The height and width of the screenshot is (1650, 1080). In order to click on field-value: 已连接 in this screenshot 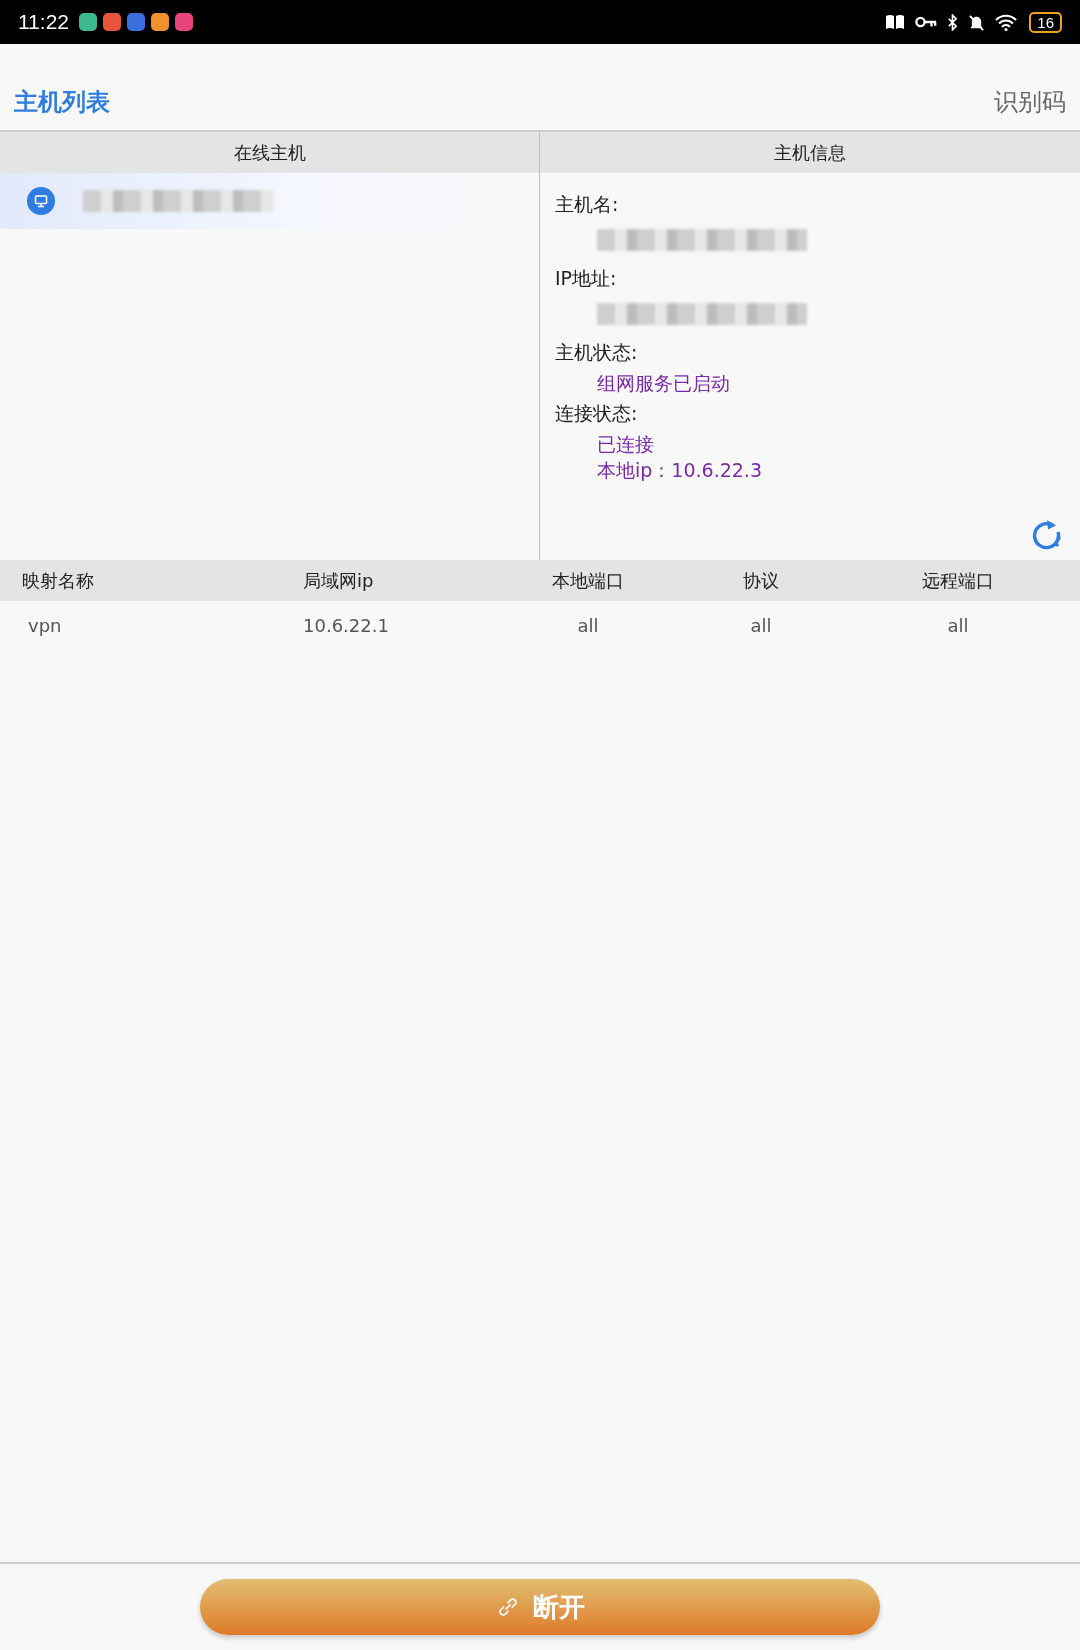, I will do `click(625, 444)`.